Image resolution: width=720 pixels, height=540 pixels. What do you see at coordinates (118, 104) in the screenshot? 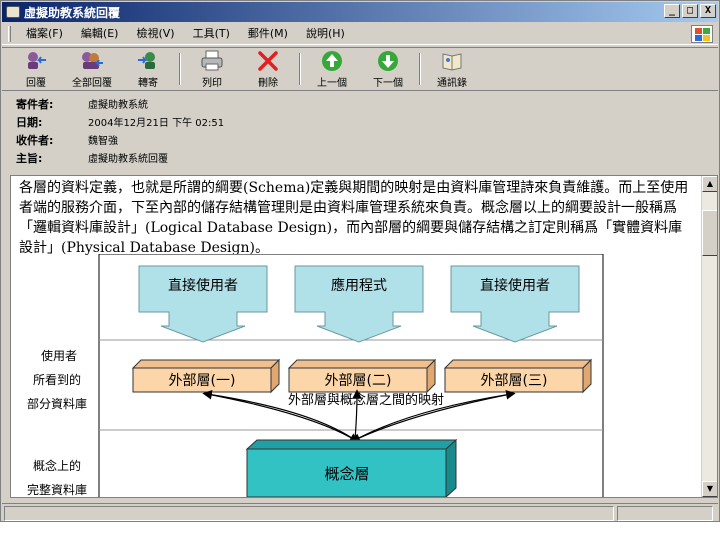
I see `from-value: 虛擬助教系統` at bounding box center [118, 104].